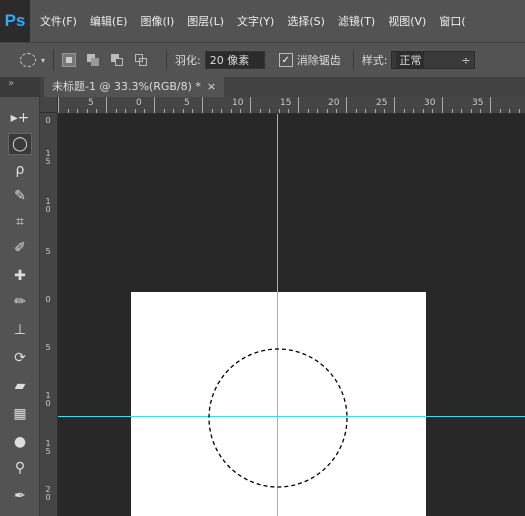 This screenshot has width=525, height=516. What do you see at coordinates (452, 21) in the screenshot?
I see `menu-window: 窗口(` at bounding box center [452, 21].